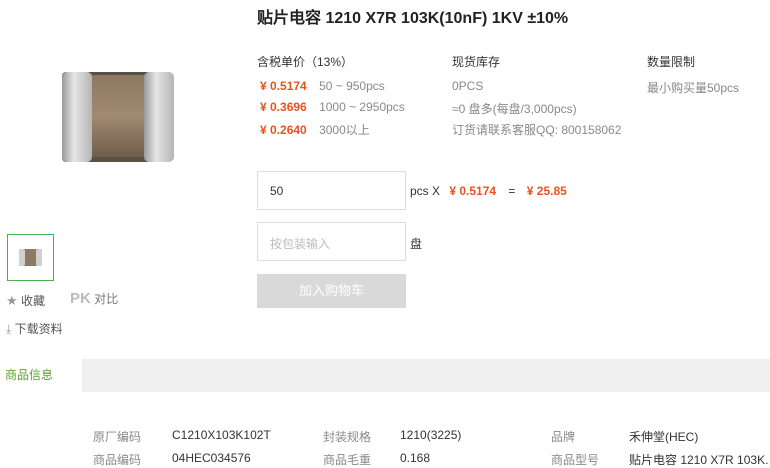 Image resolution: width=770 pixels, height=468 pixels. What do you see at coordinates (117, 437) in the screenshot?
I see `spec-label: 原厂编码` at bounding box center [117, 437].